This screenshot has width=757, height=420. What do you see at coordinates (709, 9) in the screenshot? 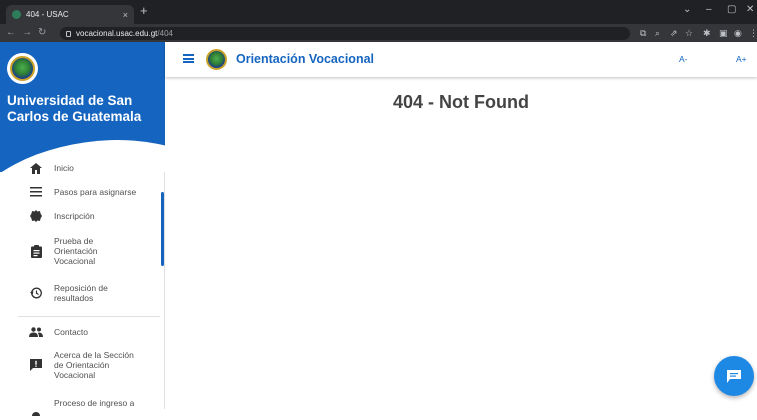
I see `minimize-button: –` at bounding box center [709, 9].